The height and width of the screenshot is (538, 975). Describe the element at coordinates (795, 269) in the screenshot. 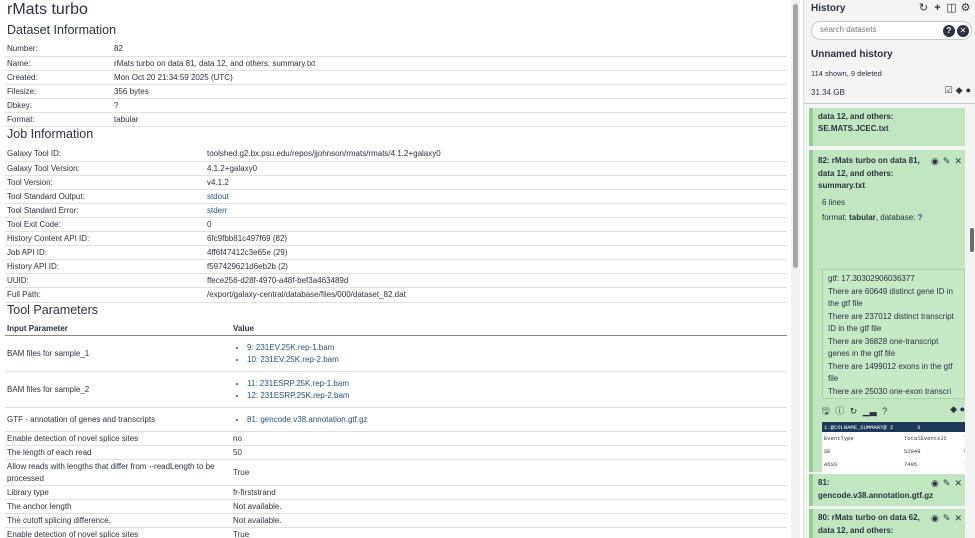

I see `main-scrollbar` at that location.